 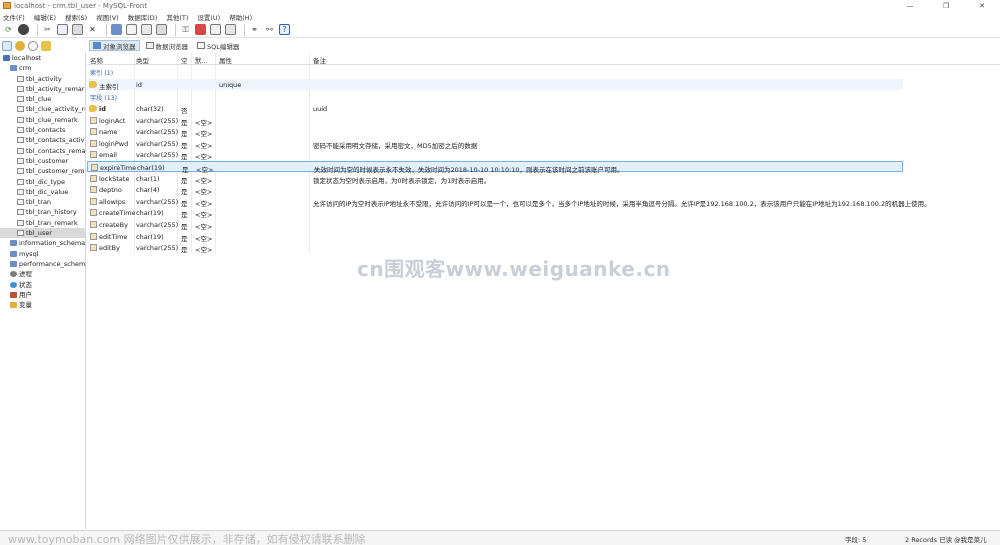 I want to click on field-row: loginAct varchar(255) 是 <空>, so click(x=495, y=121).